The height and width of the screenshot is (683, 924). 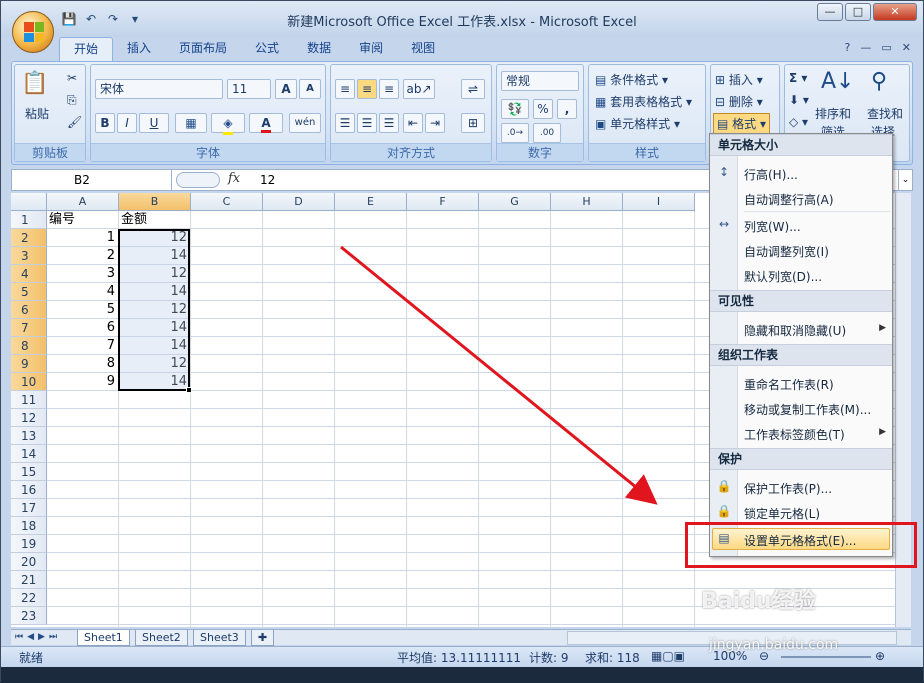 What do you see at coordinates (782, 513) in the screenshot?
I see `menu-item-lock-cell: 锁定单元格(L)` at bounding box center [782, 513].